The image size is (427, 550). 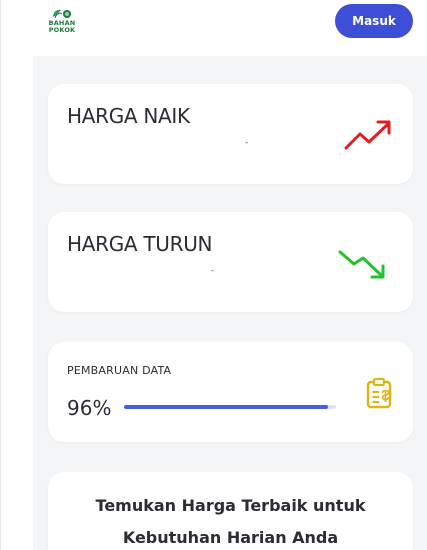 I want to click on data-update-percent: 96%, so click(x=89, y=408).